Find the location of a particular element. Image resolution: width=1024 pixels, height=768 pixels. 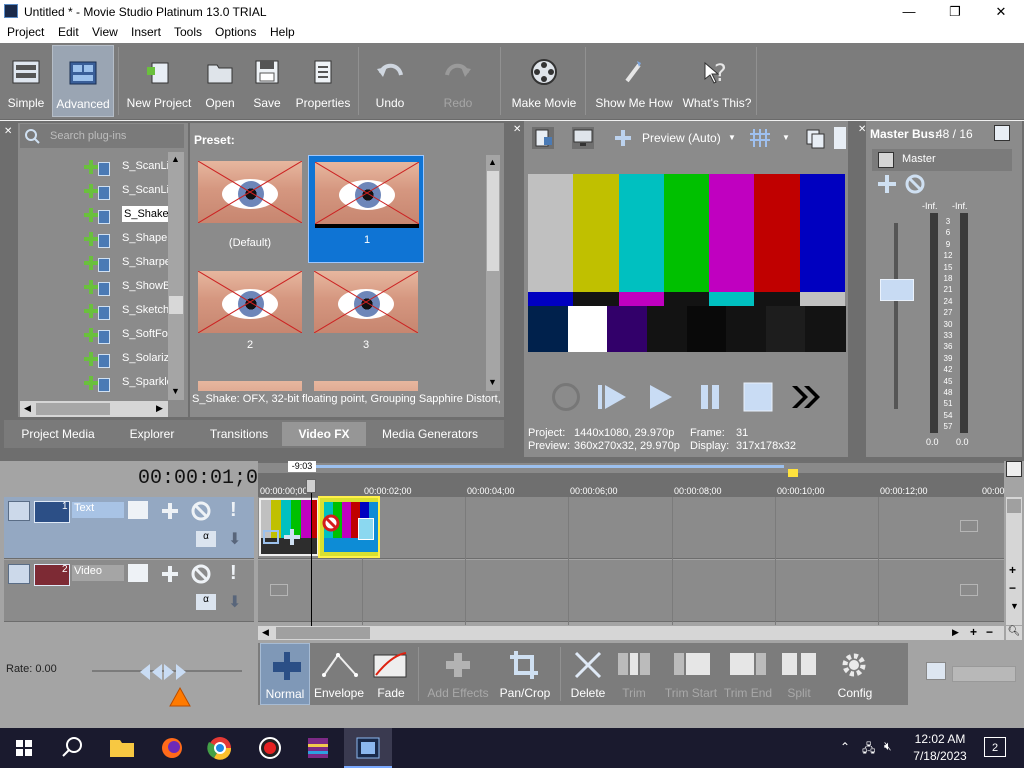

master-fx-chain-icon is located at coordinates (887, 184).